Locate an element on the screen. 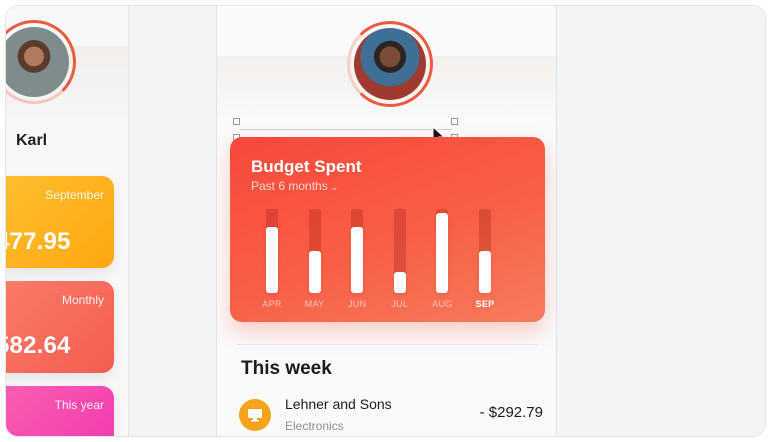  budget-title: Budget Spent is located at coordinates (306, 166).